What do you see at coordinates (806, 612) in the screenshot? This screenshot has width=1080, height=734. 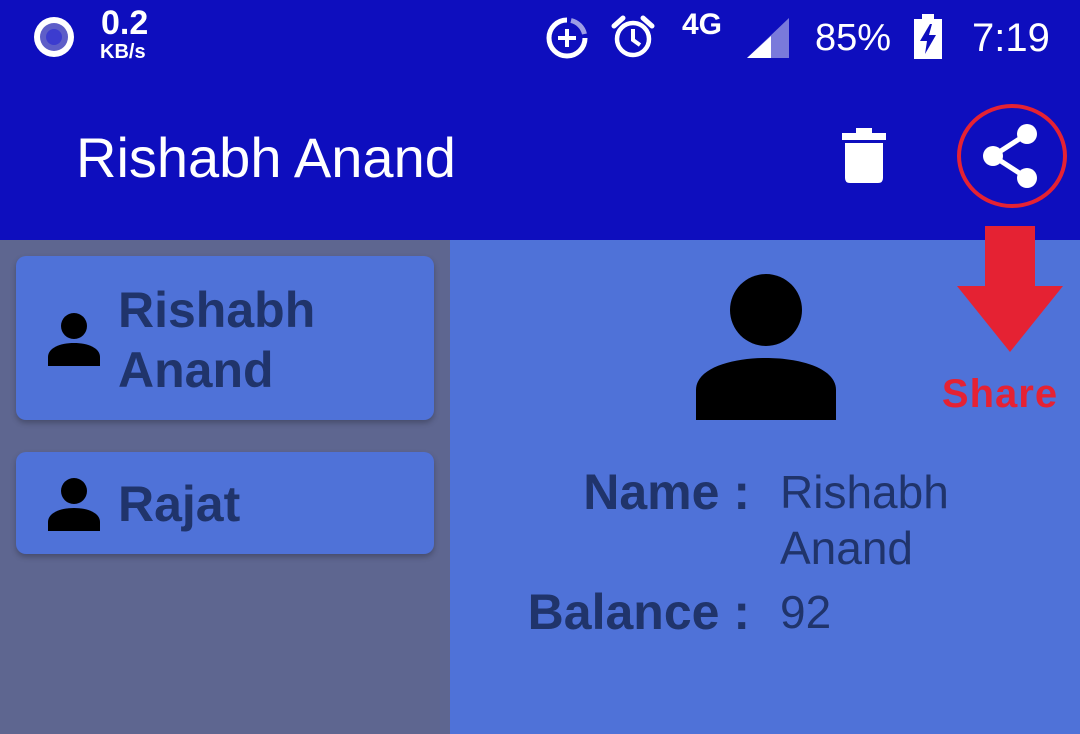 I see `balance-value: 92` at bounding box center [806, 612].